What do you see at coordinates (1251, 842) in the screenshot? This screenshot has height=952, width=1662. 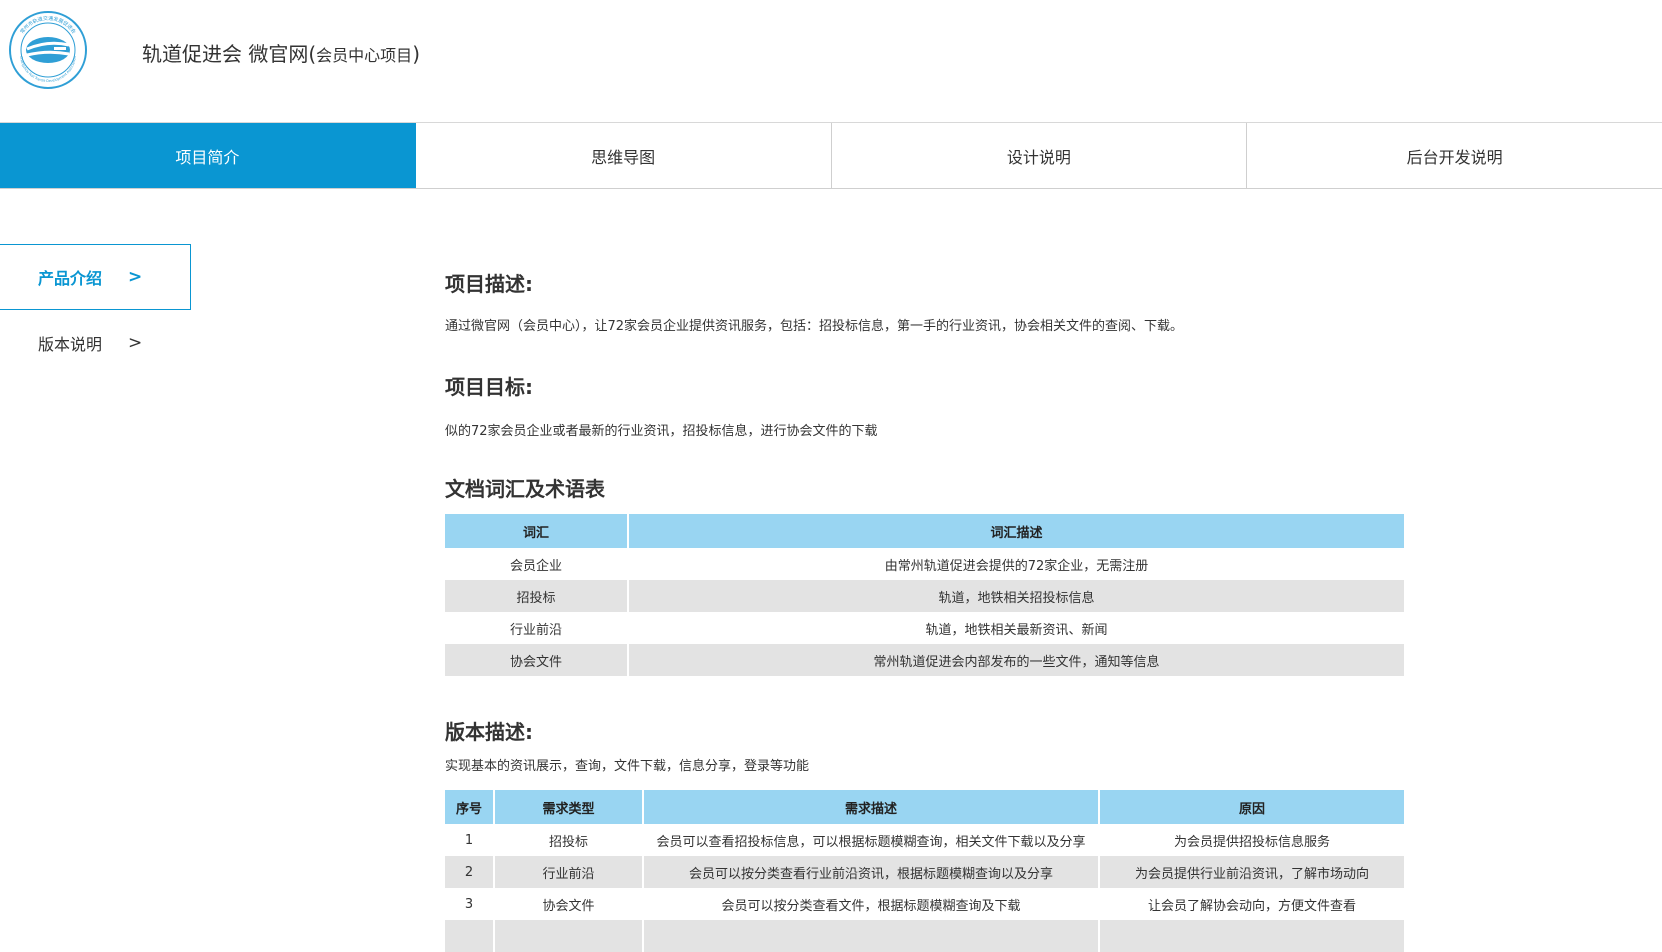 I see `table-cell: 为会员提供招投标信息服务` at bounding box center [1251, 842].